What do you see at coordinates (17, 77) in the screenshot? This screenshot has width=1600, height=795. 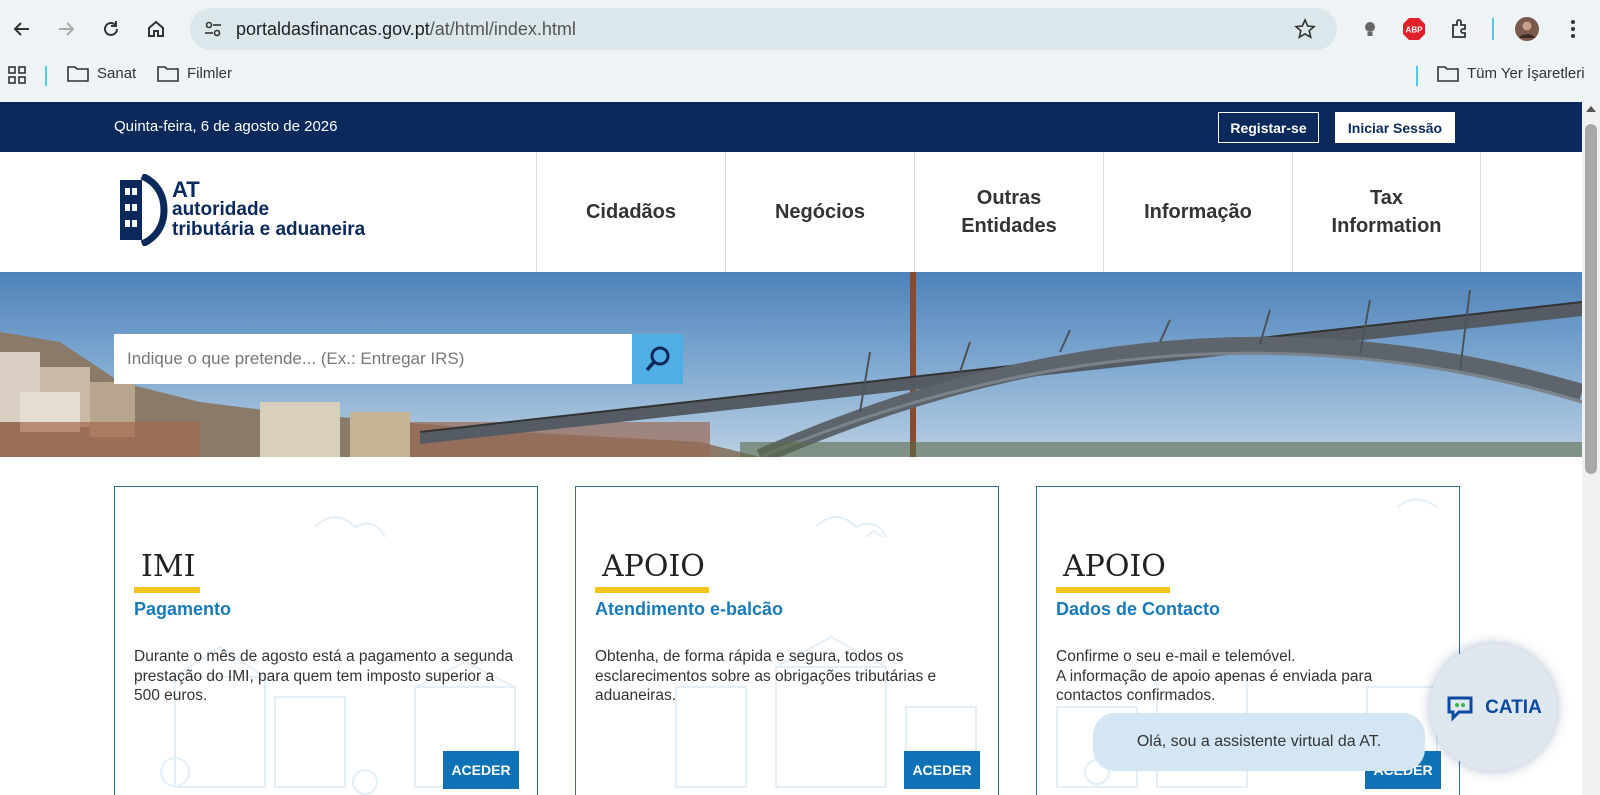 I see `apps-grid-icon` at bounding box center [17, 77].